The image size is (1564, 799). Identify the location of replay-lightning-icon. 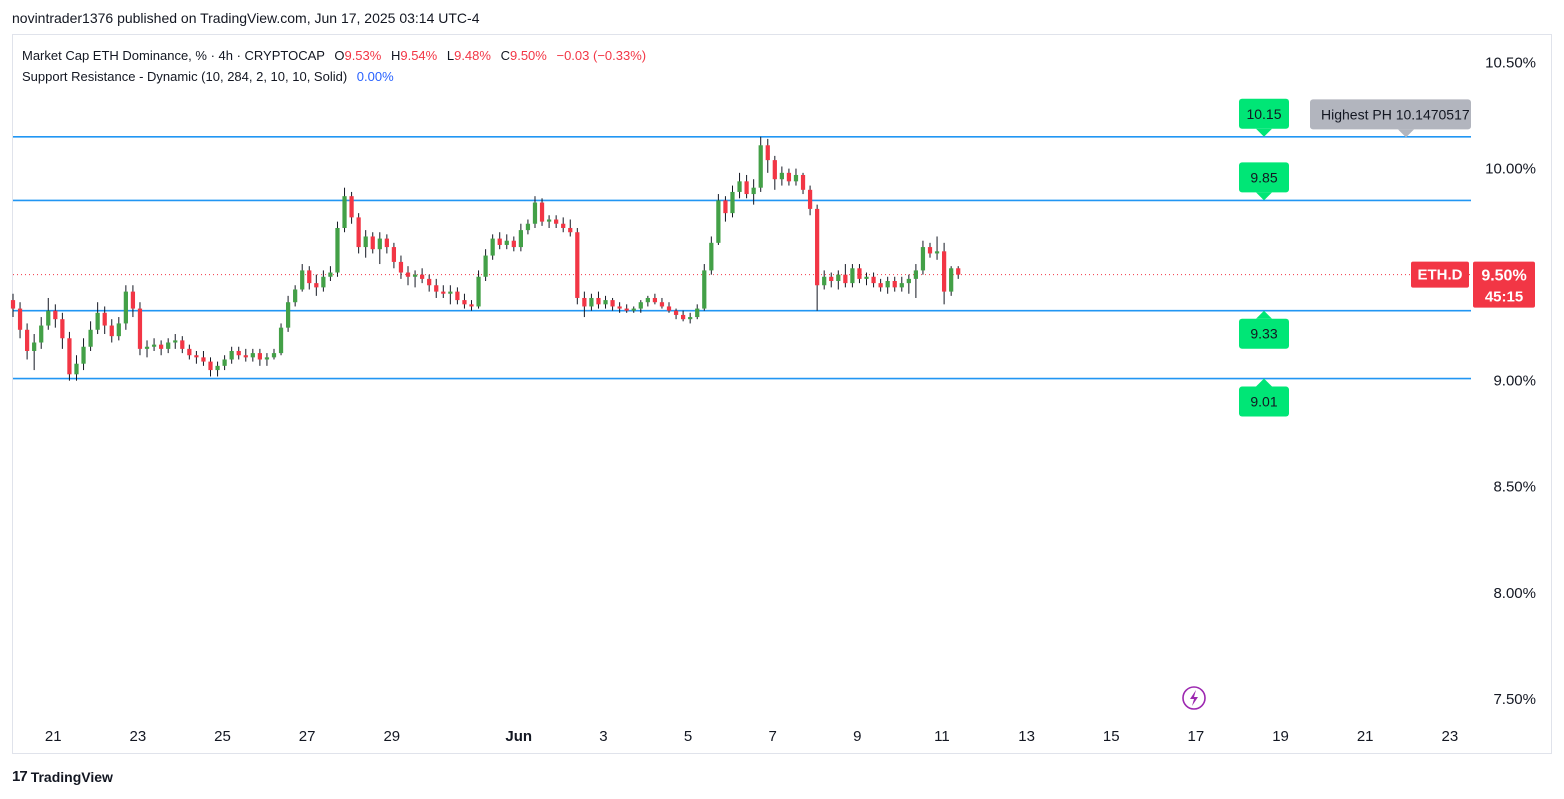
(1194, 698).